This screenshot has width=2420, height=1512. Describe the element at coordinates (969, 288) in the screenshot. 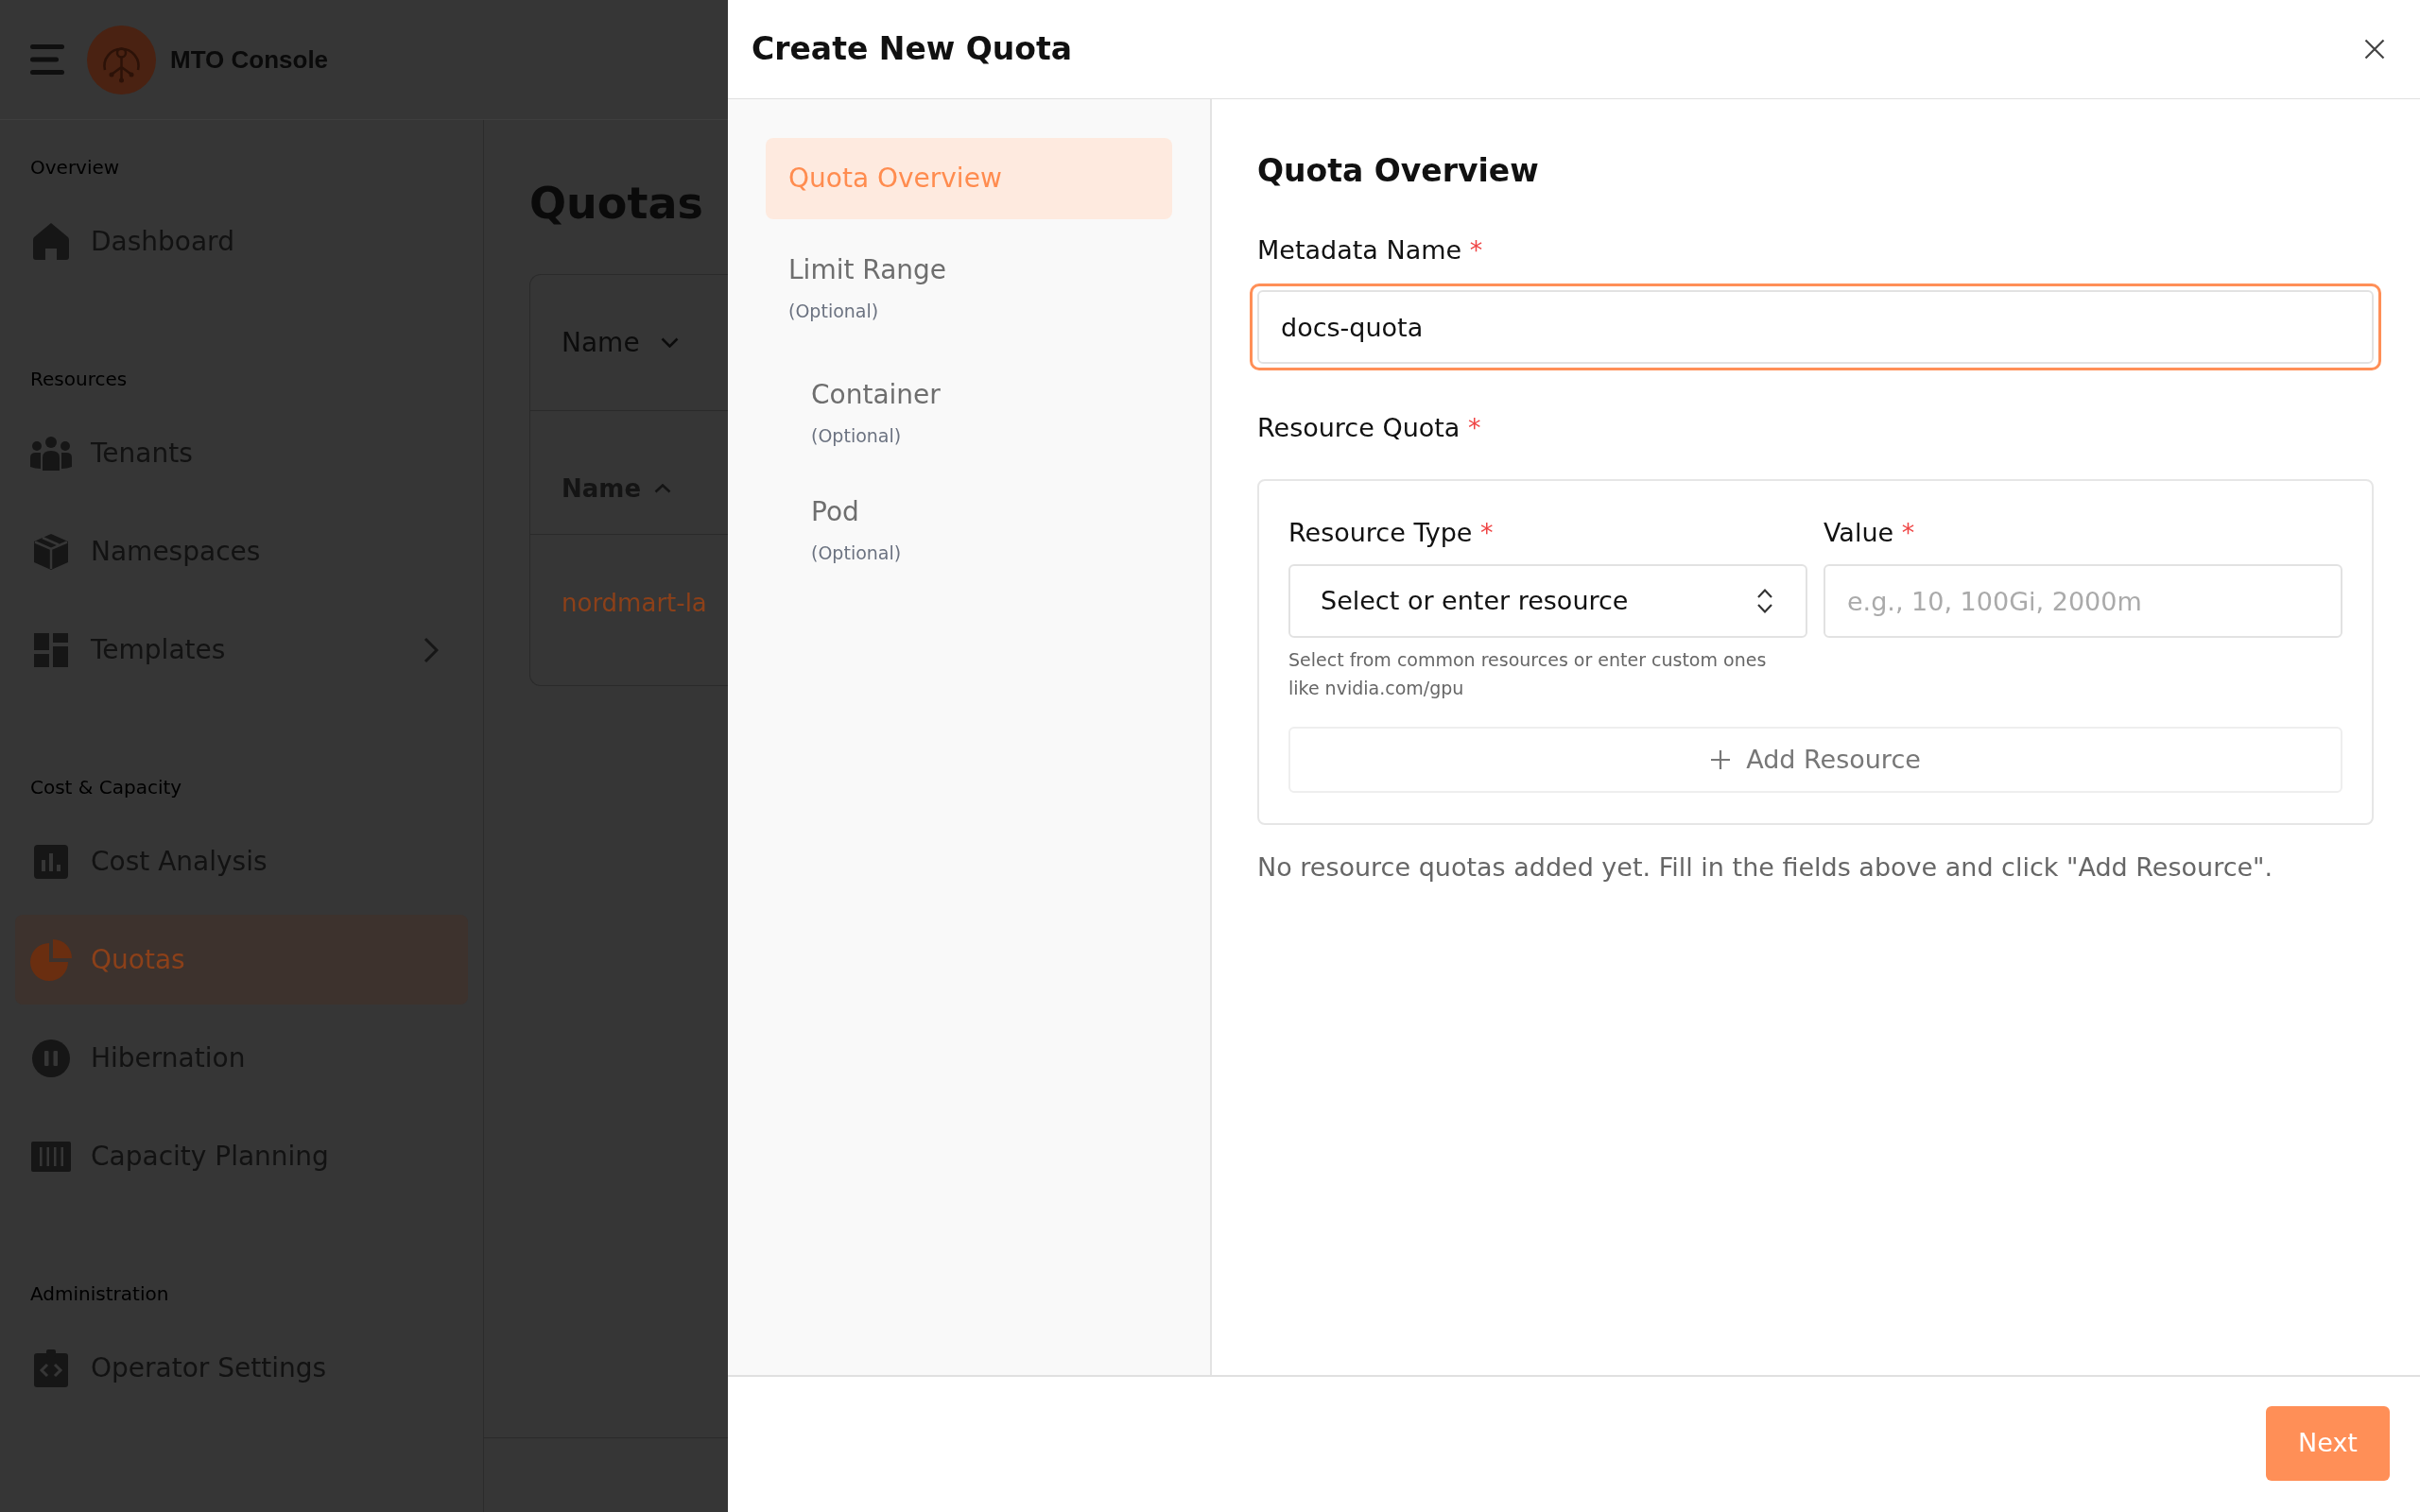

I see `wizard-step: Limit Range (Optional)` at that location.